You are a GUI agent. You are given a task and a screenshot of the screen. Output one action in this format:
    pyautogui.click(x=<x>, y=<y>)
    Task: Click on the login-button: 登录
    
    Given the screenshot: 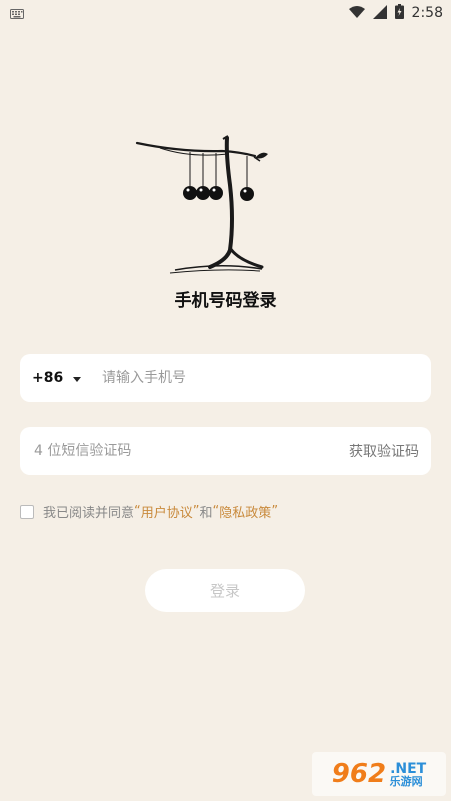 What is the action you would take?
    pyautogui.click(x=225, y=590)
    